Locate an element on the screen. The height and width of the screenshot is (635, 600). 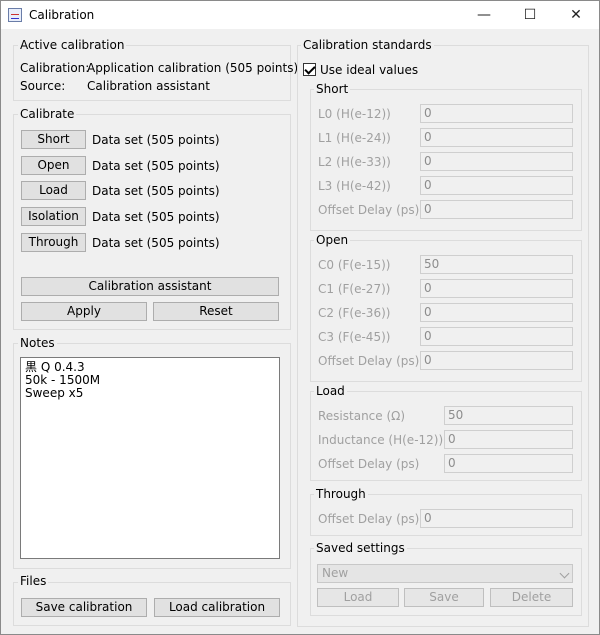
open-c1-label: C1 (F(e-27)) is located at coordinates (354, 289).